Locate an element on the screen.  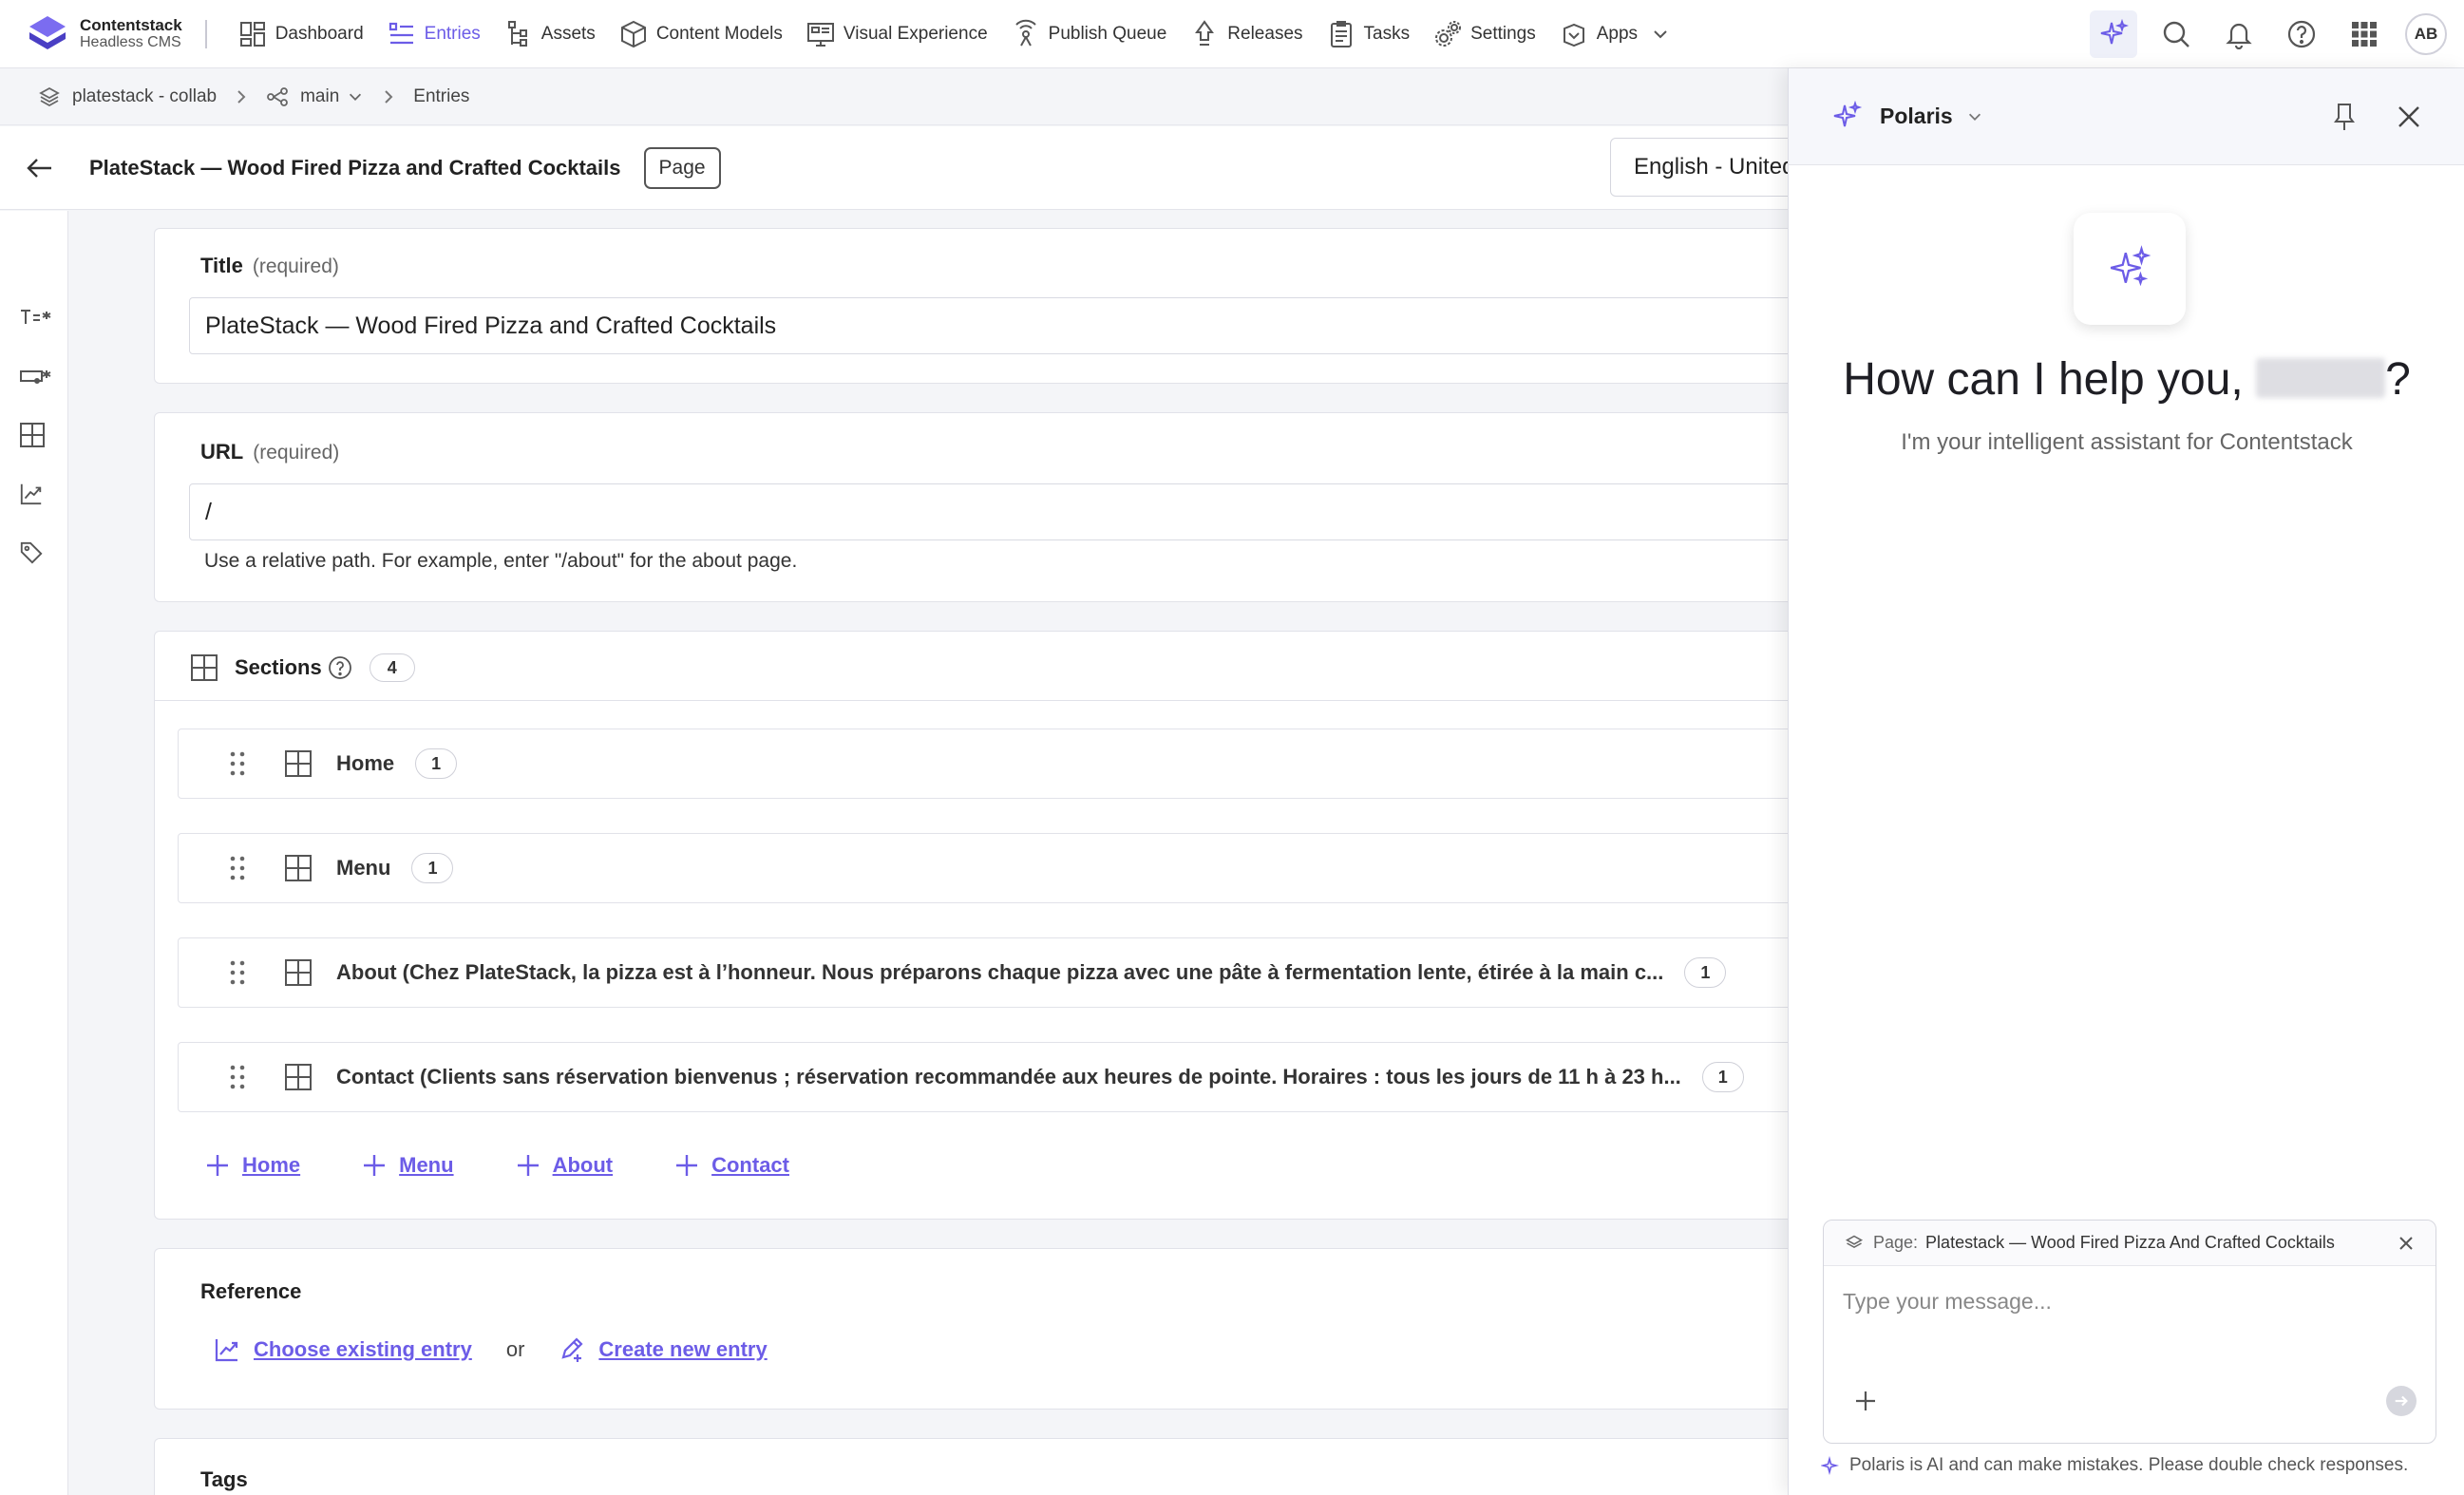
add-contact-block-link: Contact is located at coordinates (731, 1165).